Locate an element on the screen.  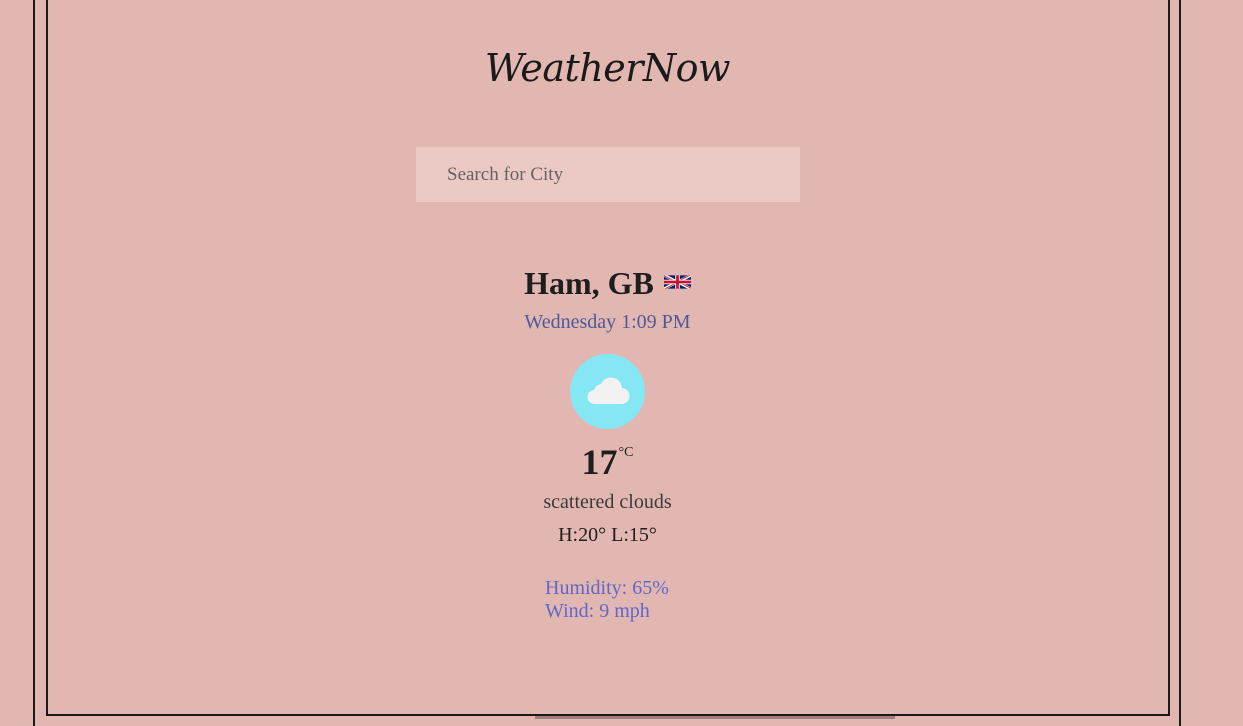
wind-text: Wind: 9 mph is located at coordinates (597, 611).